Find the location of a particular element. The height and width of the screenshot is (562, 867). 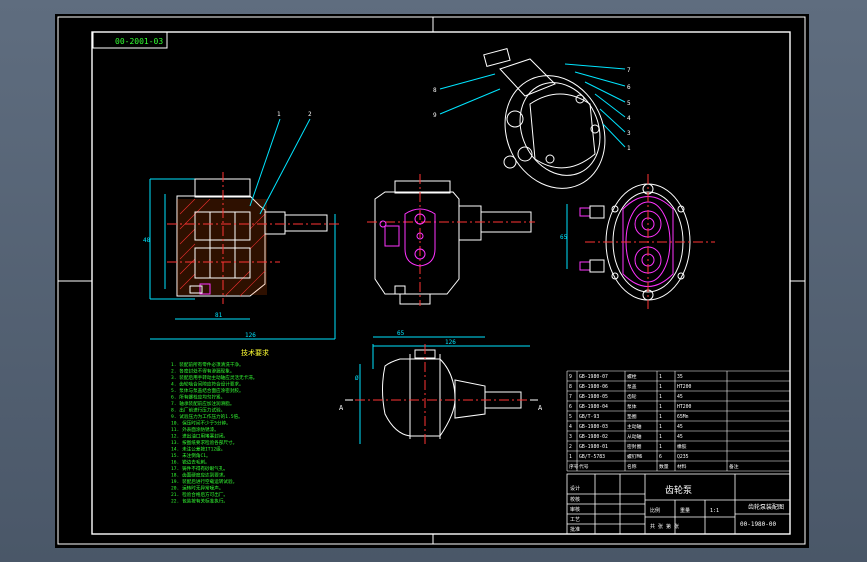

bom-cell: GB-1980-02 is located at coordinates (593, 437).